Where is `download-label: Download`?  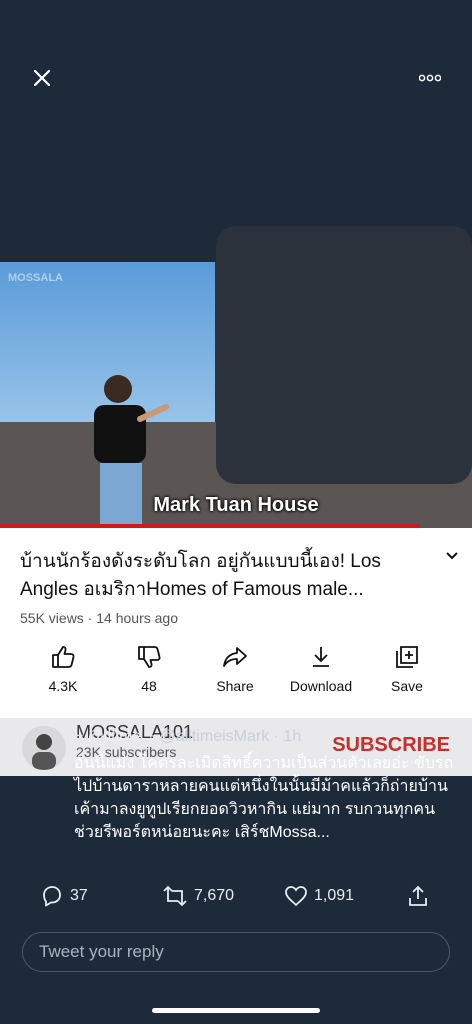 download-label: Download is located at coordinates (321, 686).